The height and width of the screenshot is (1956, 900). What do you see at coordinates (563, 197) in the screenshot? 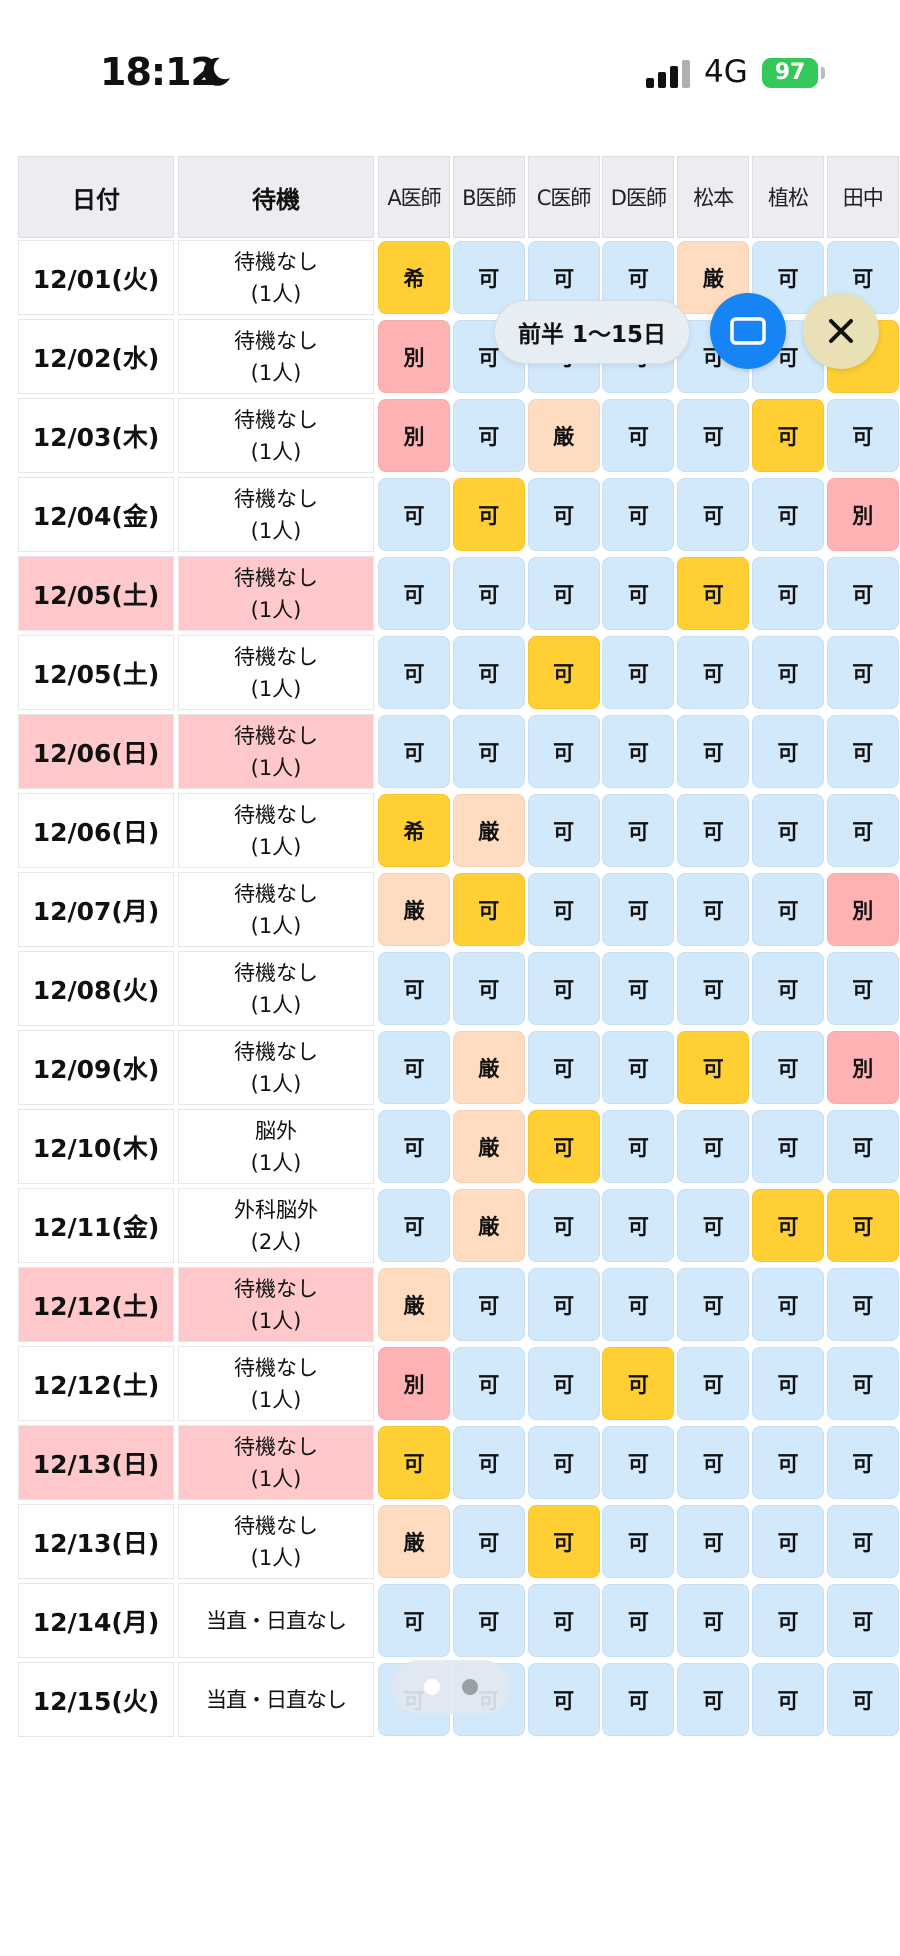
I see `header-doctor-3: C医師` at bounding box center [563, 197].